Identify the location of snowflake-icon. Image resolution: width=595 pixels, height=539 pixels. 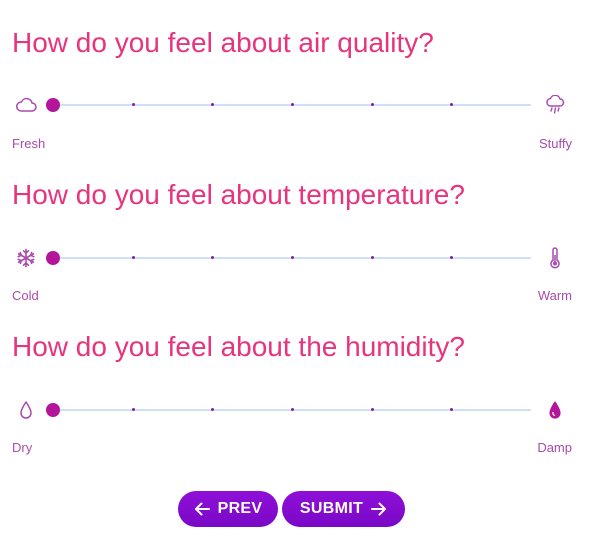
(26, 258).